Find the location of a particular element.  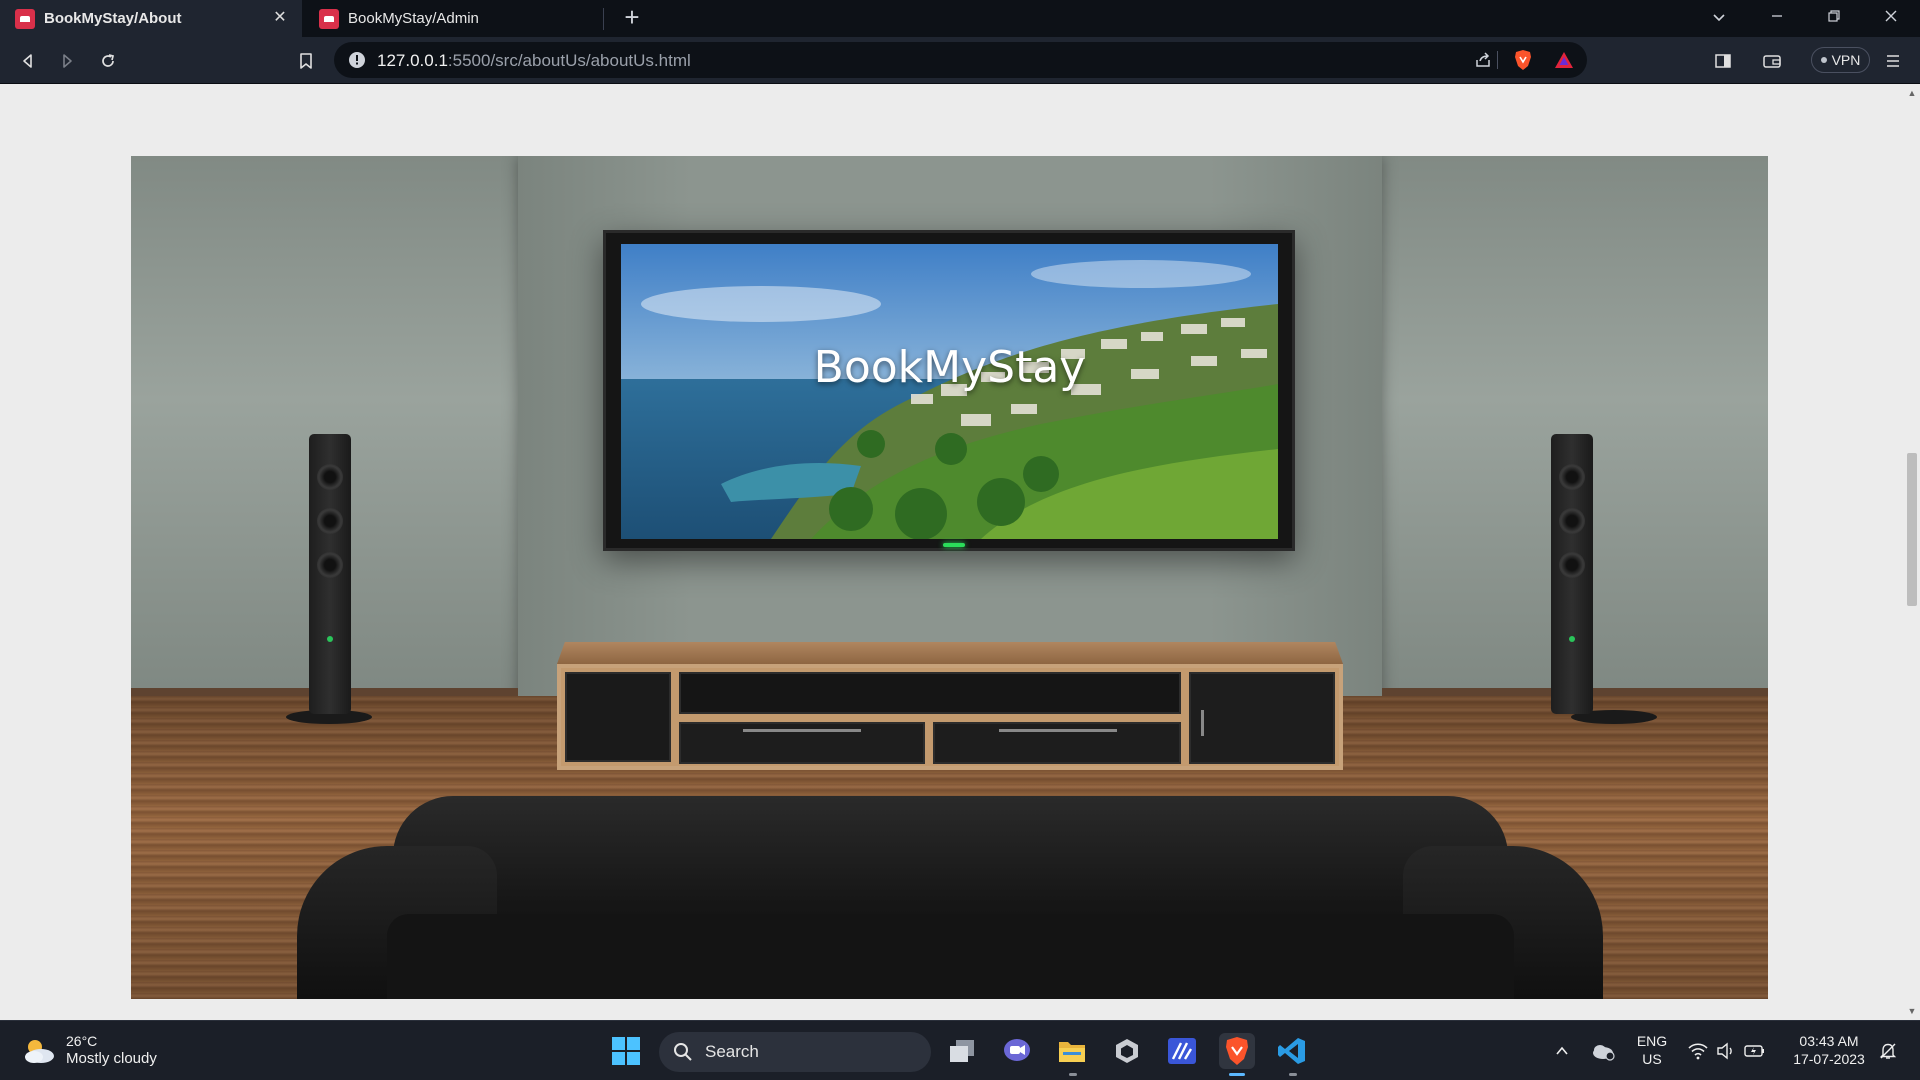

speaker-left-icon is located at coordinates (330, 574).